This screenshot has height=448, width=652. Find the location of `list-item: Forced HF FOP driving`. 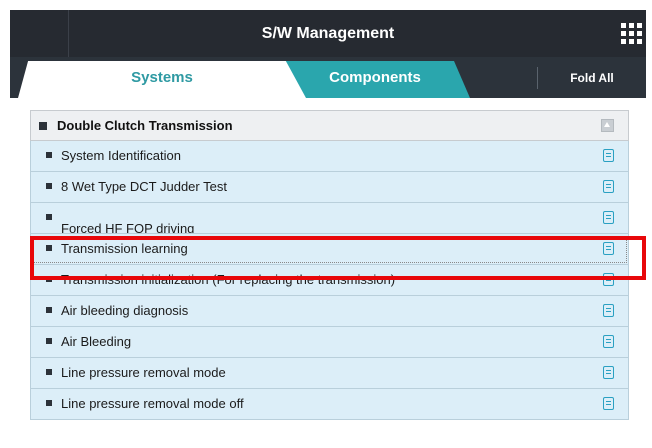

list-item: Forced HF FOP driving is located at coordinates (329, 218).